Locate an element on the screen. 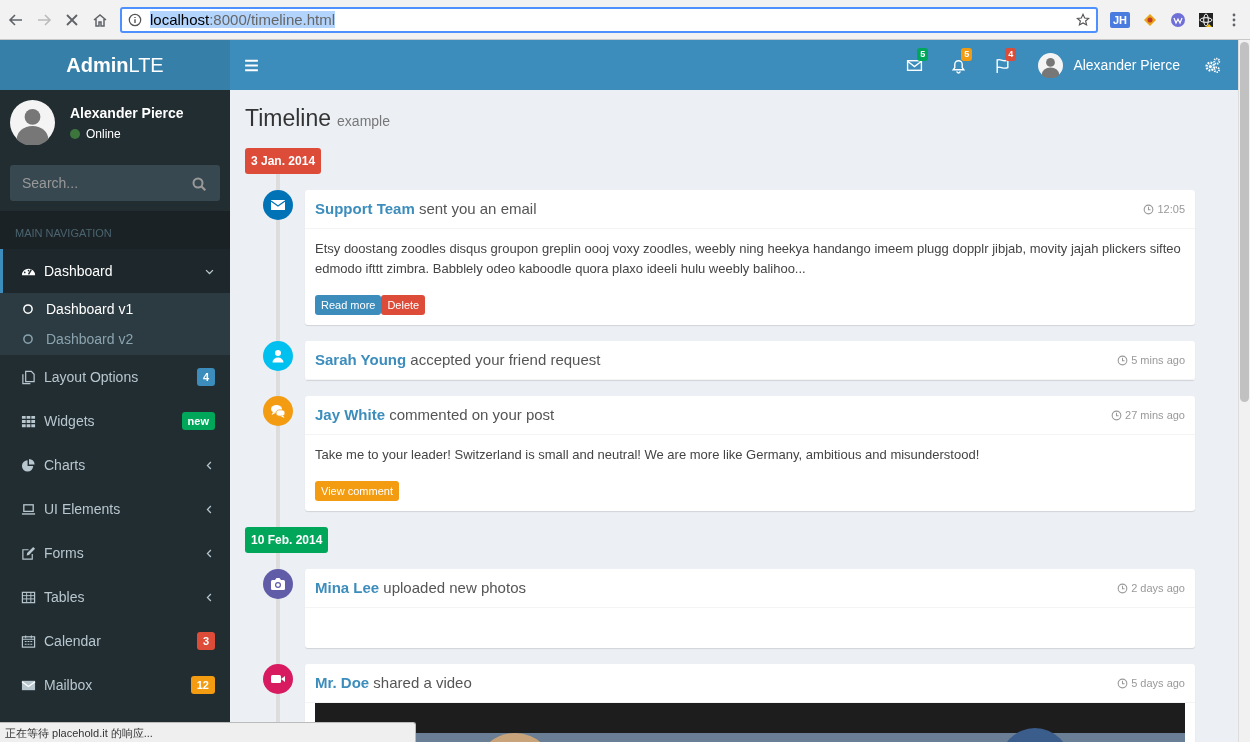 The width and height of the screenshot is (1250, 742). address-bar: localhost:8000/timeline.html is located at coordinates (609, 19).